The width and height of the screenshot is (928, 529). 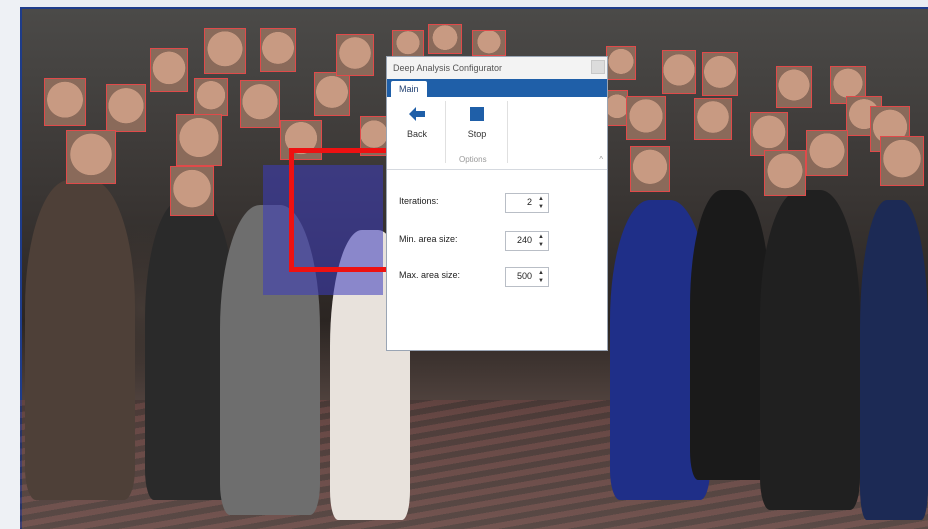 What do you see at coordinates (448, 68) in the screenshot?
I see `window-title: Deep Analysis Configurator` at bounding box center [448, 68].